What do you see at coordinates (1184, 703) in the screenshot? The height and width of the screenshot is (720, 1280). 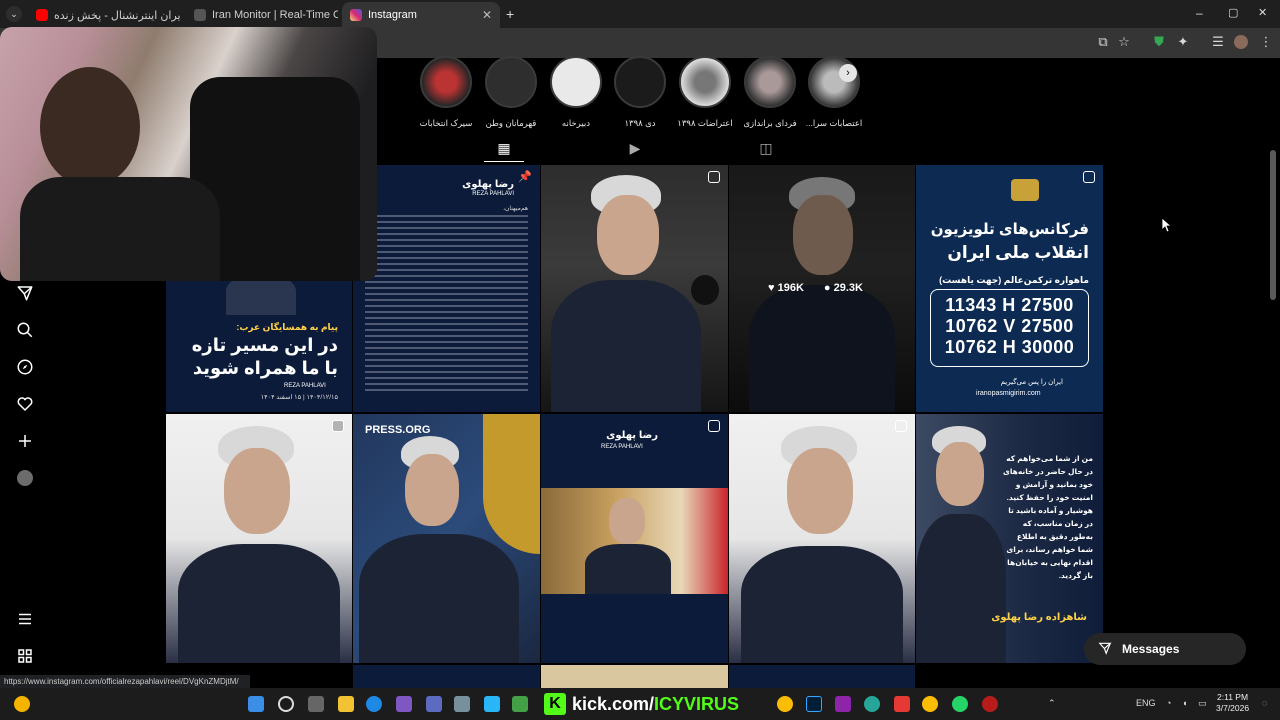 I see `volume-icon: ◖` at bounding box center [1184, 703].